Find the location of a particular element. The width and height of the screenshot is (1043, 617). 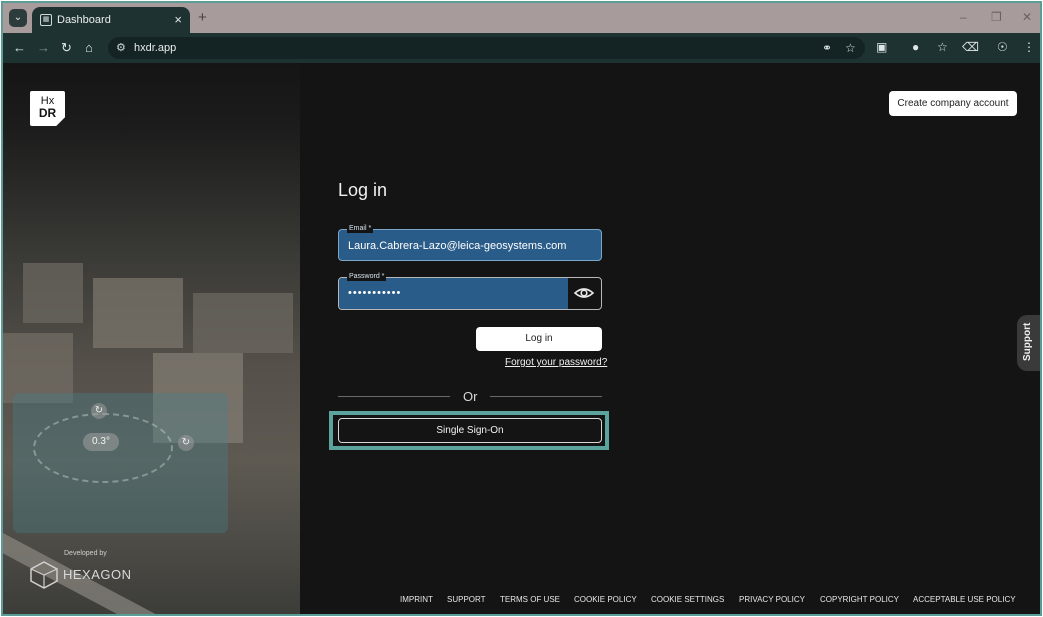

footer-link-cookie-settings: COOKIE SETTINGS is located at coordinates (687, 599).